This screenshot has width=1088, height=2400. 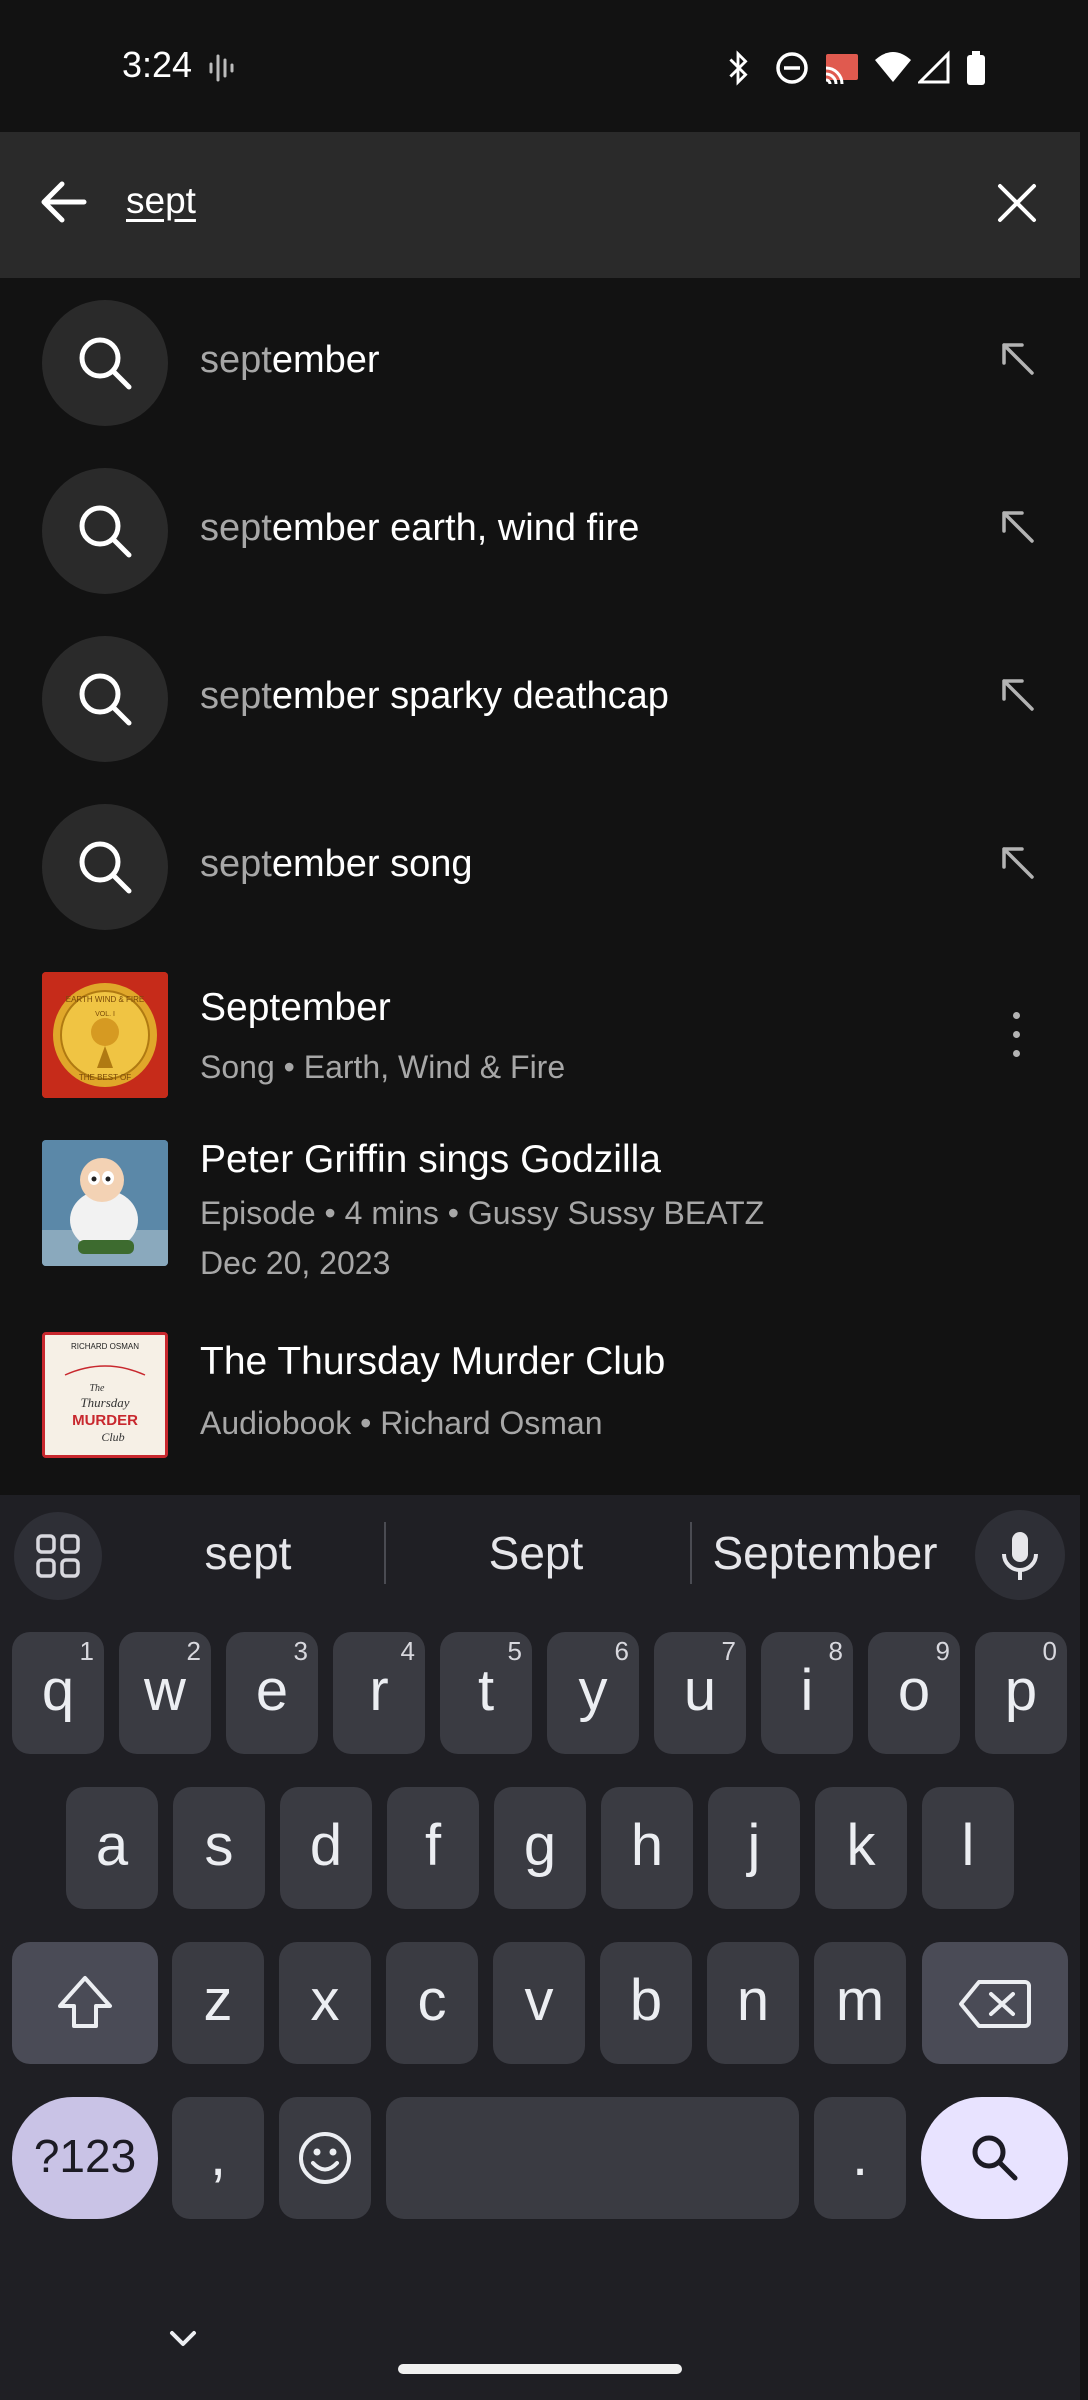 I want to click on audiobook-art: RICHARD OSMAN The Thursday MURDER Club, so click(x=105, y=1395).